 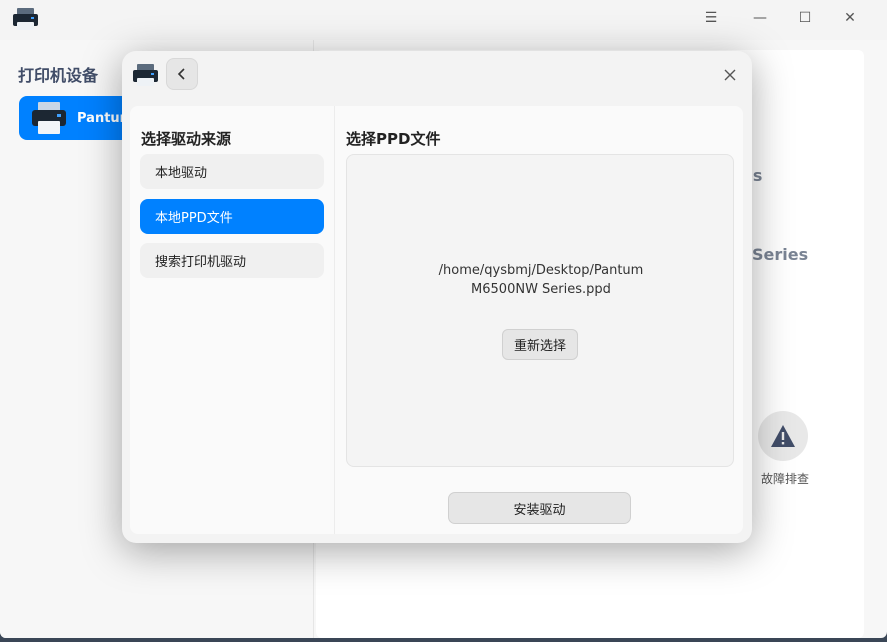 What do you see at coordinates (805, 18) in the screenshot?
I see `maximize-button: ☐` at bounding box center [805, 18].